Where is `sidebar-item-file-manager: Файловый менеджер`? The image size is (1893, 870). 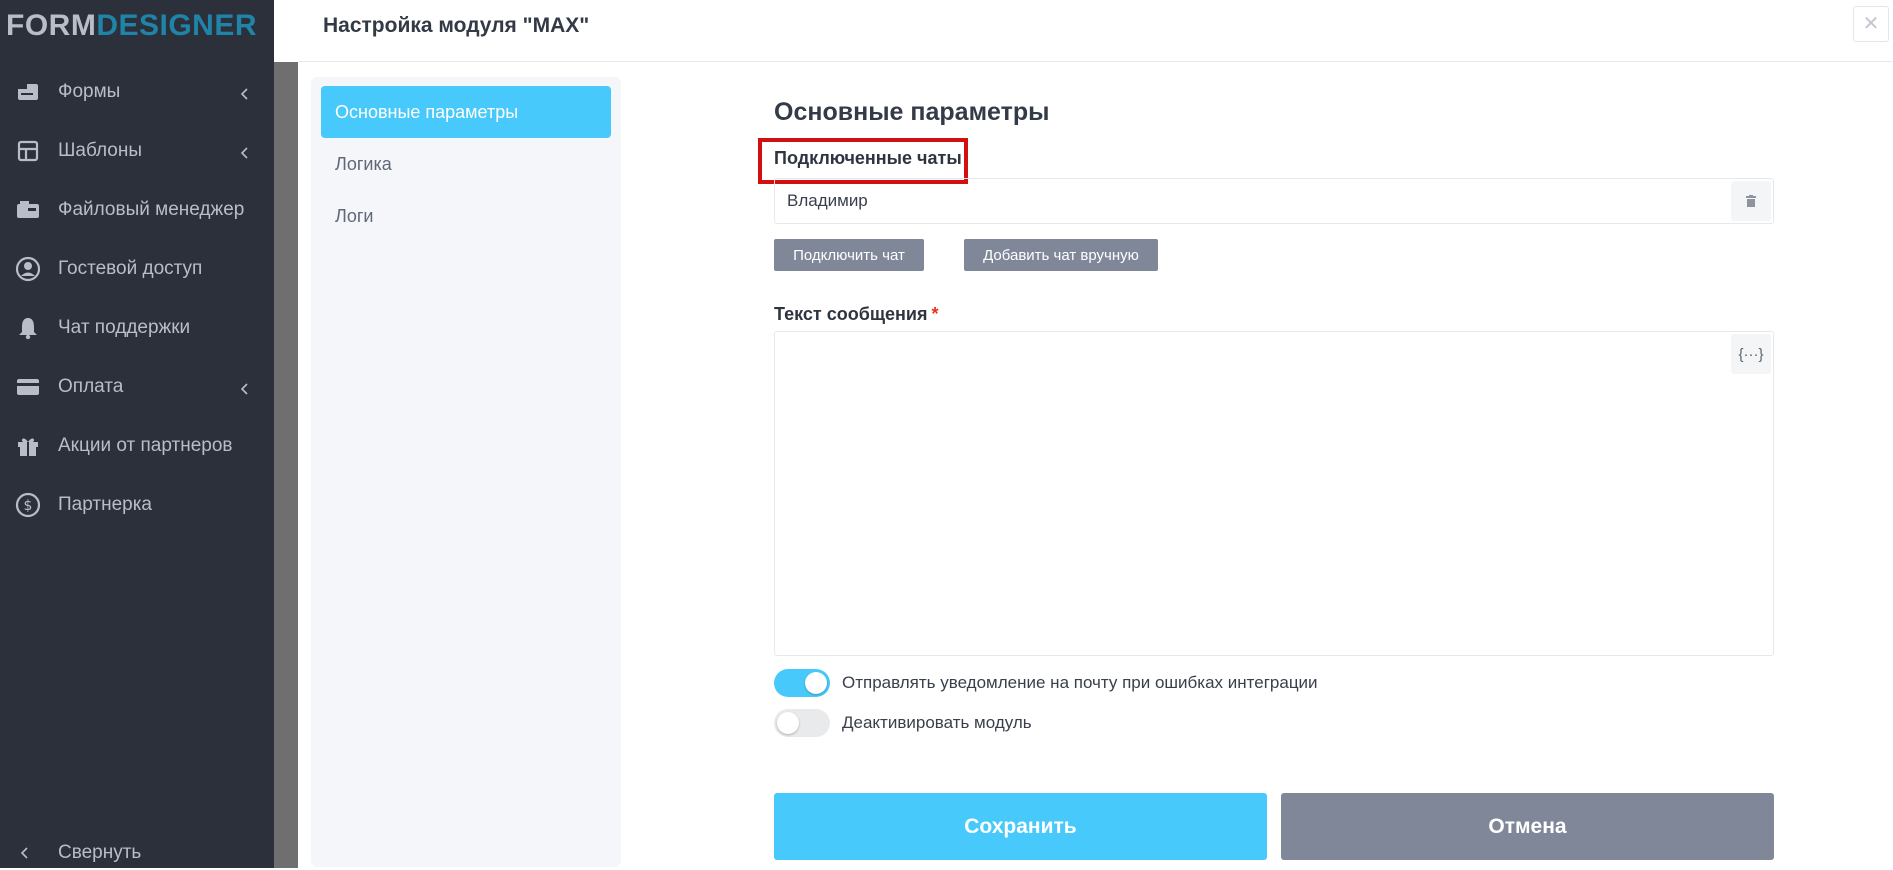 sidebar-item-file-manager: Файловый менеджер is located at coordinates (137, 209).